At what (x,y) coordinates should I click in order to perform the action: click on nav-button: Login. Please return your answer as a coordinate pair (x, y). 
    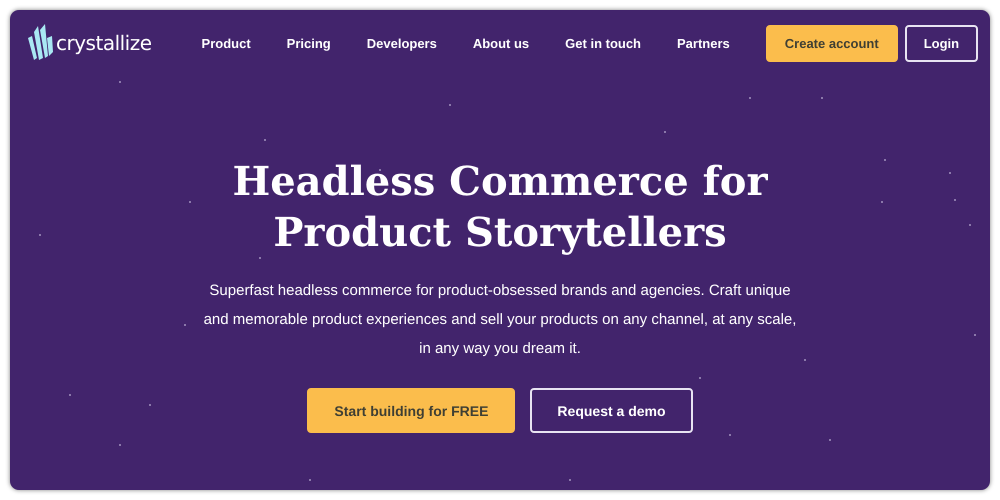
    Looking at the image, I should click on (941, 43).